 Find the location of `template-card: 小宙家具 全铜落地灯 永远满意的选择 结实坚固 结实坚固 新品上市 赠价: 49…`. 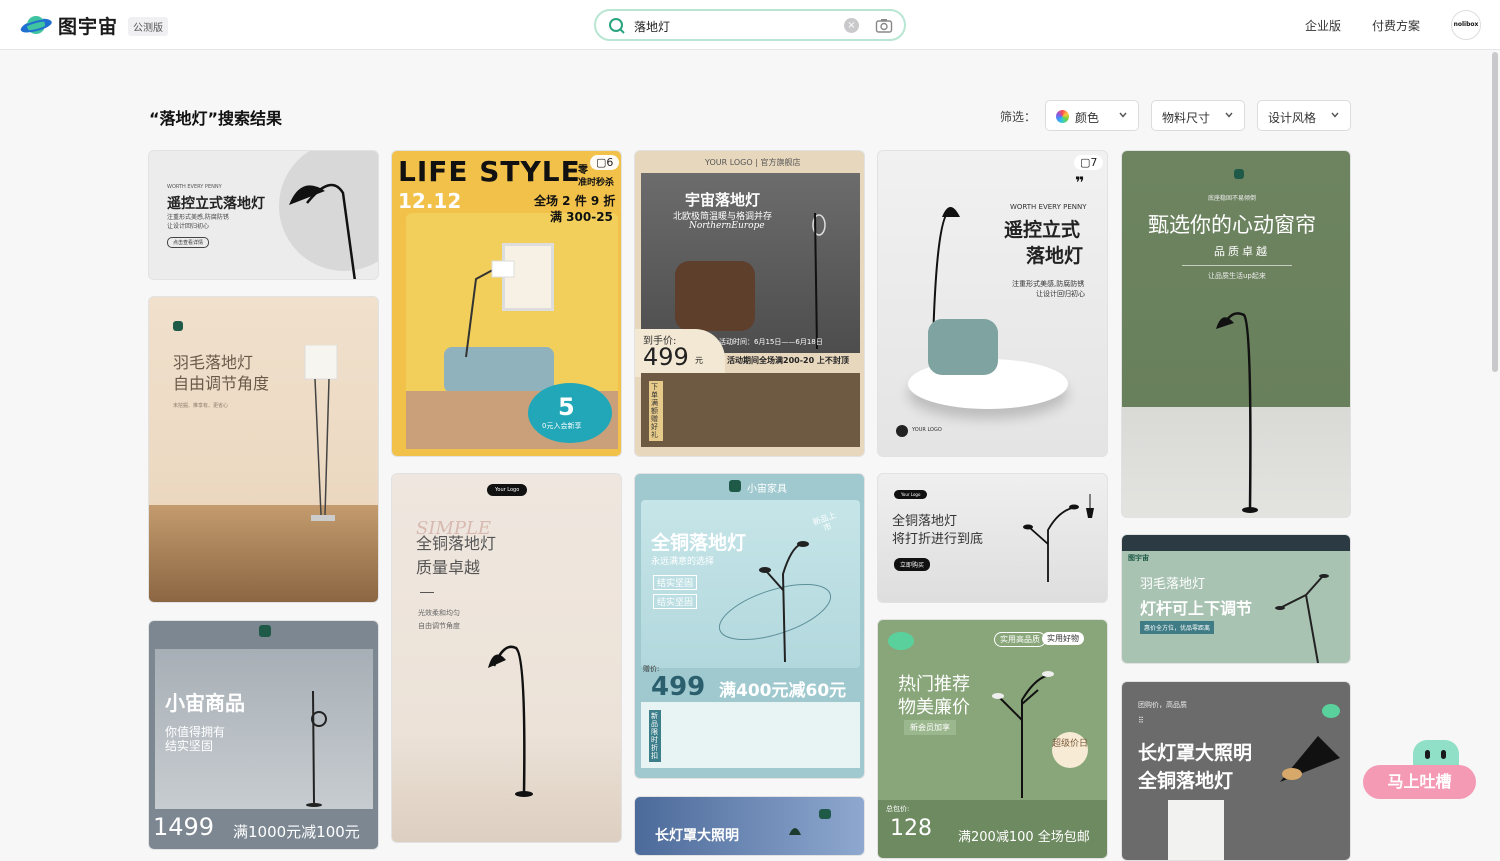

template-card: 小宙家具 全铜落地灯 永远满意的选择 结实坚固 结实坚固 新品上市 赠价: 49… is located at coordinates (749, 626).